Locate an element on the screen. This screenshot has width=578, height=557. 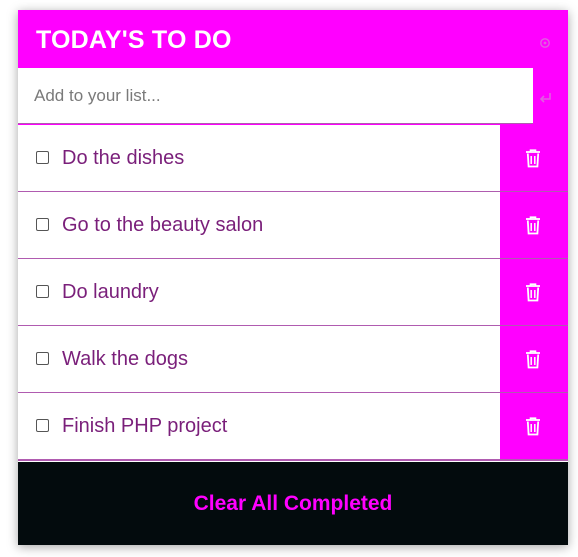
add-item-input is located at coordinates (275, 96).